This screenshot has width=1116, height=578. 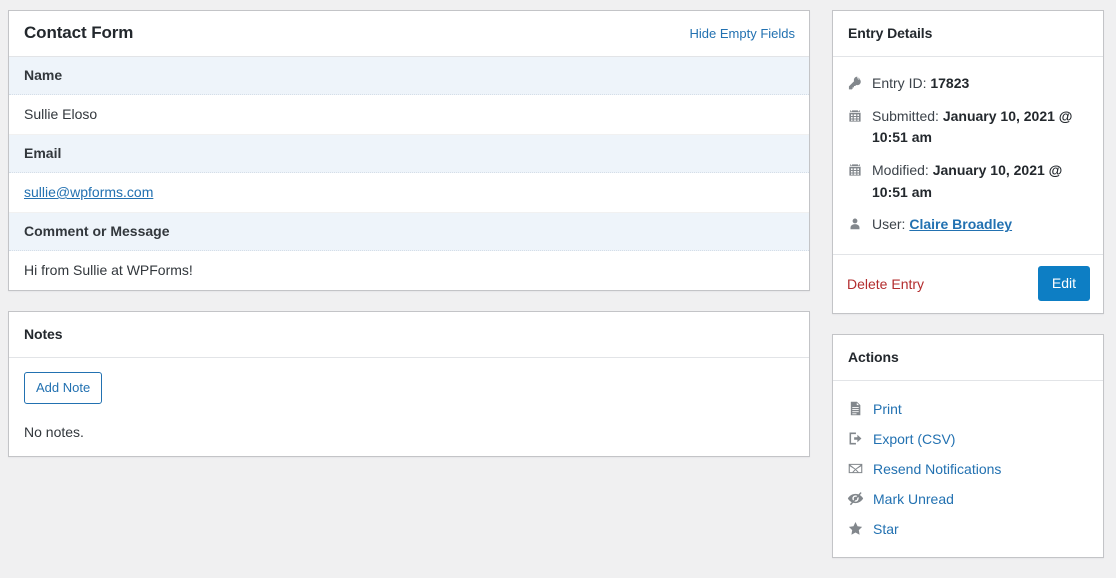 I want to click on document-icon, so click(x=855, y=408).